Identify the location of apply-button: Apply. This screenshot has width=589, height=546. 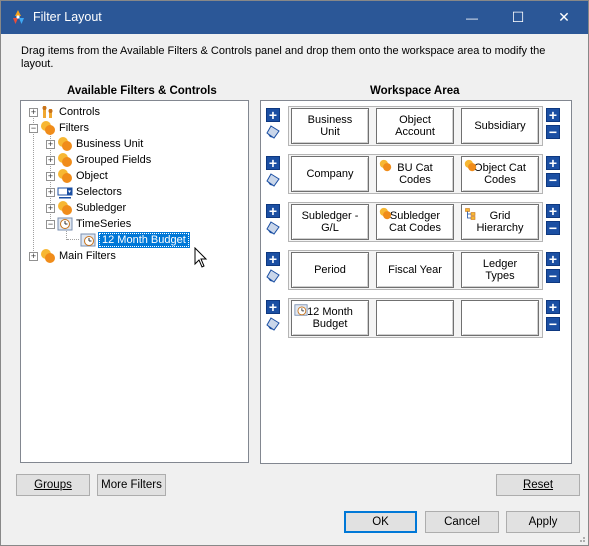
(543, 522).